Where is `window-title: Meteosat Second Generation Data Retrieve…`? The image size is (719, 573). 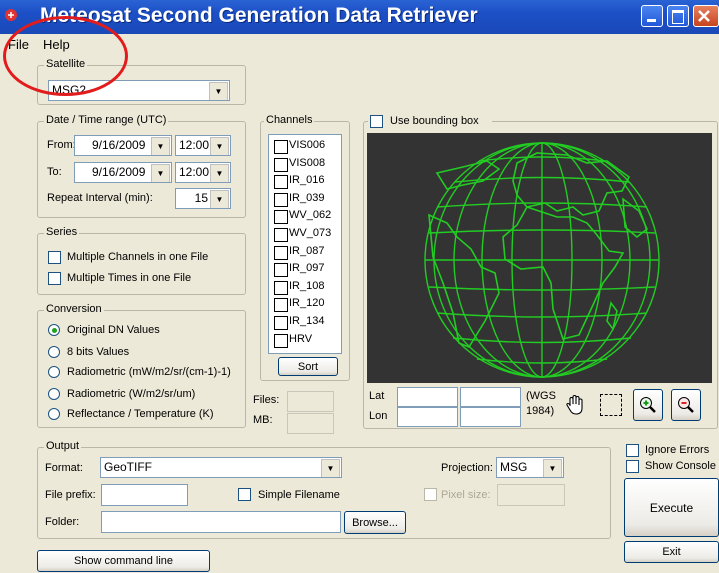
window-title: Meteosat Second Generation Data Retrieve… is located at coordinates (259, 15).